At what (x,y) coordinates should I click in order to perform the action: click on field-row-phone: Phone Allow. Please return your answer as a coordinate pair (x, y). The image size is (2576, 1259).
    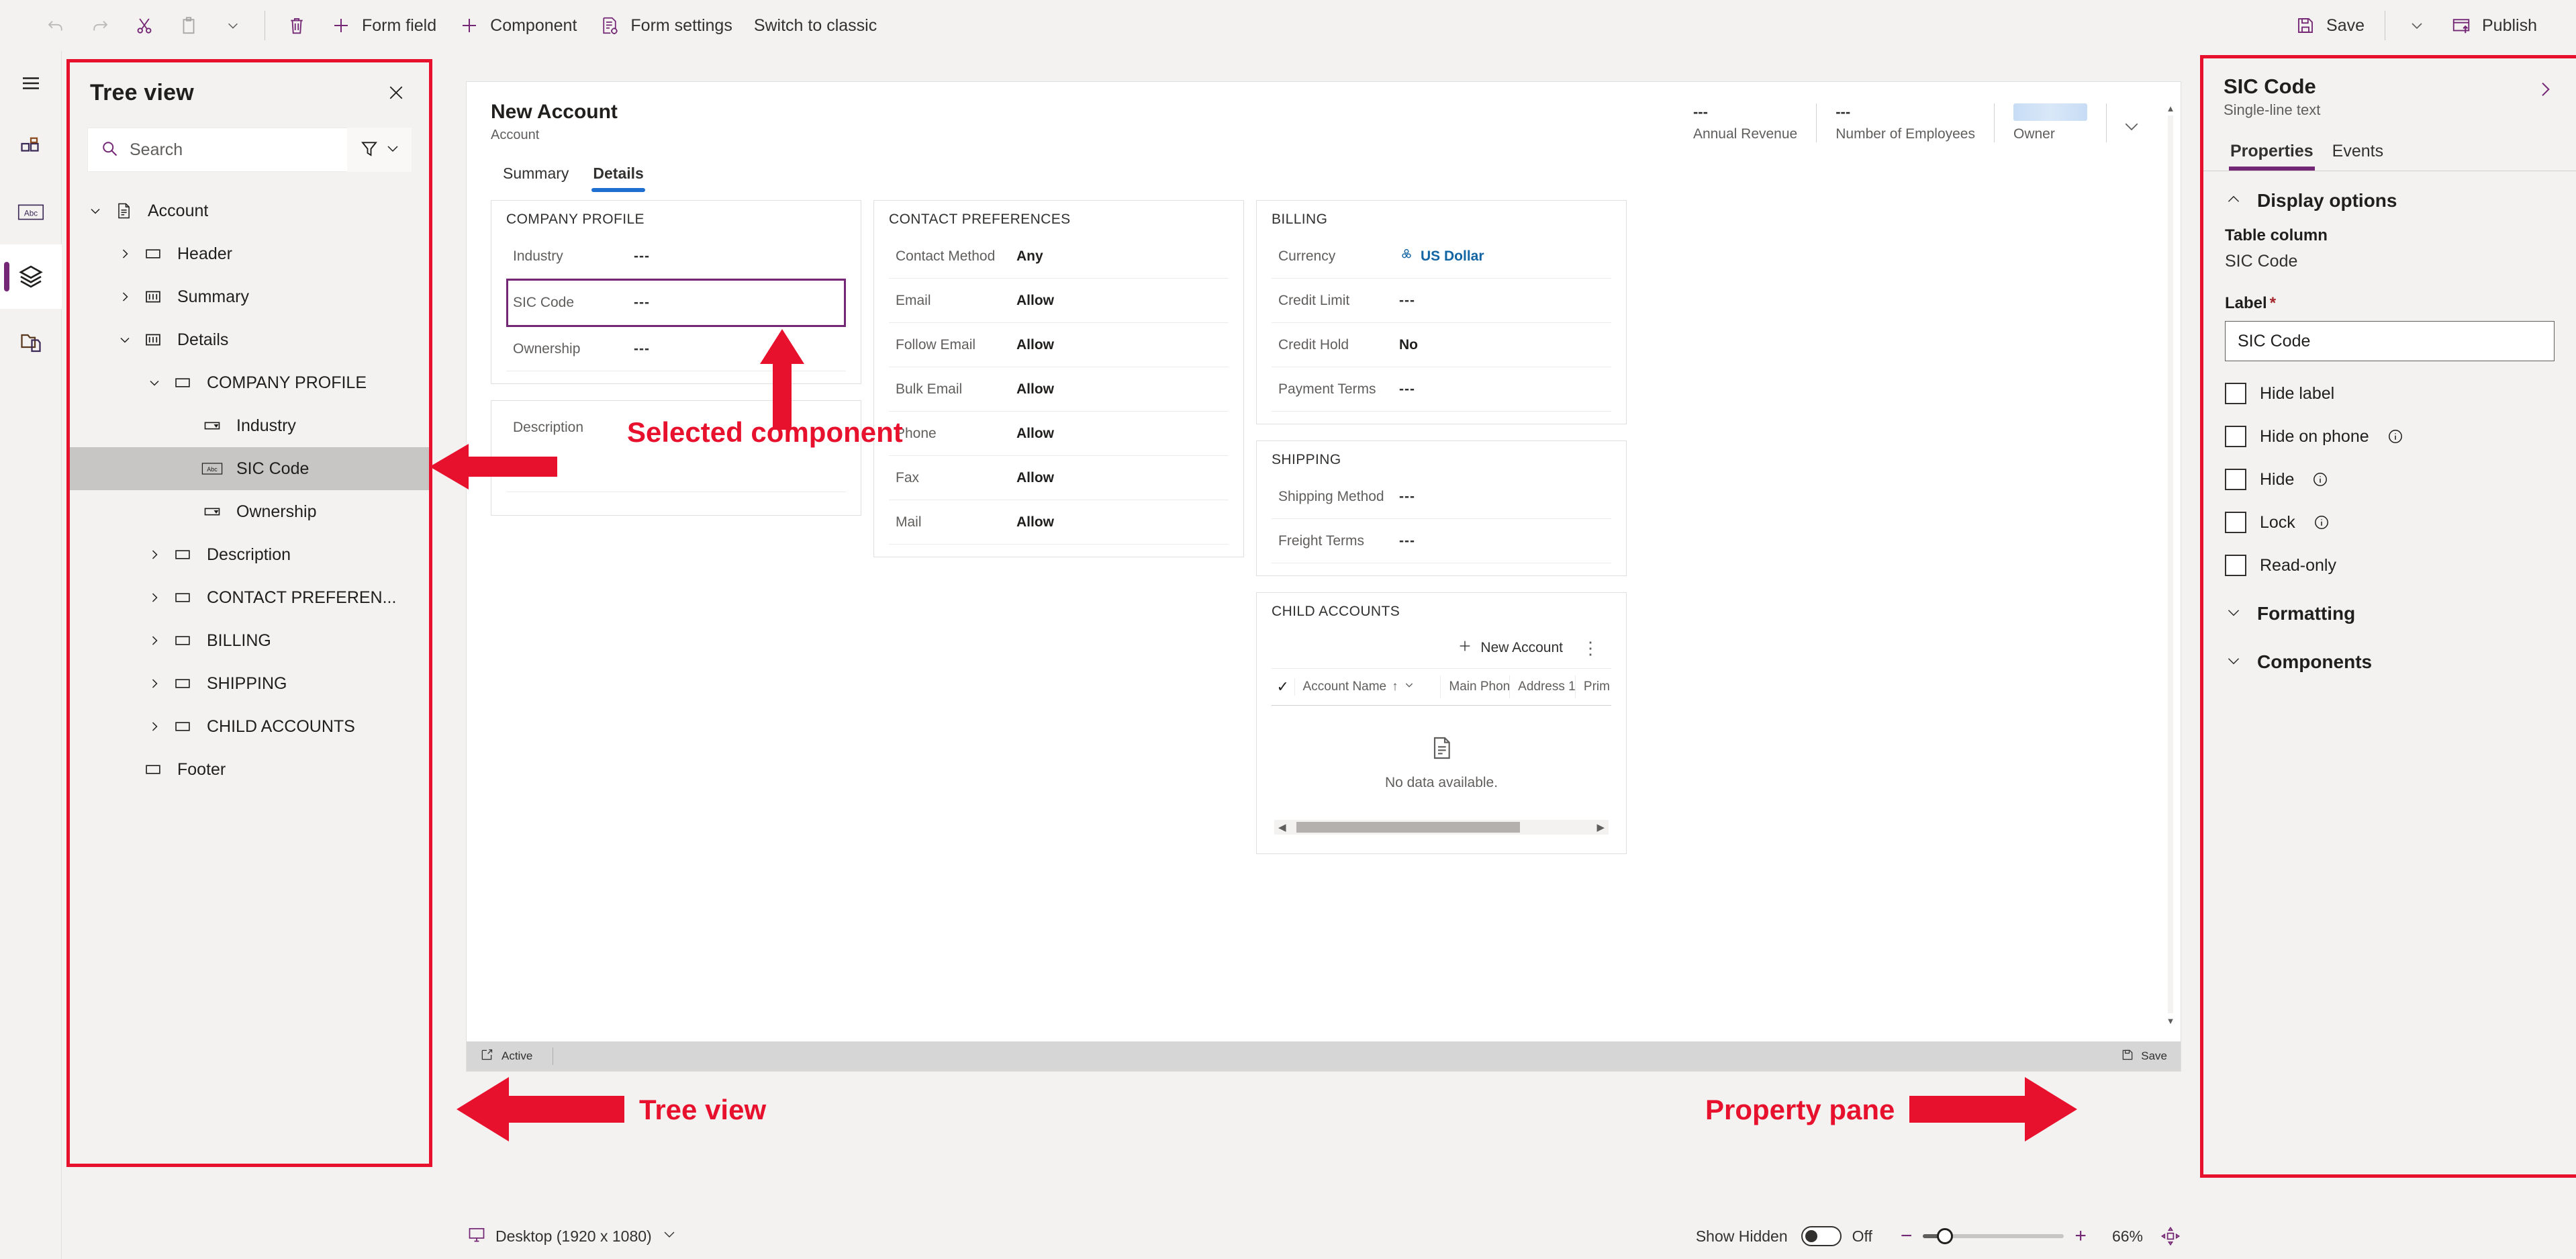
    Looking at the image, I should click on (1059, 434).